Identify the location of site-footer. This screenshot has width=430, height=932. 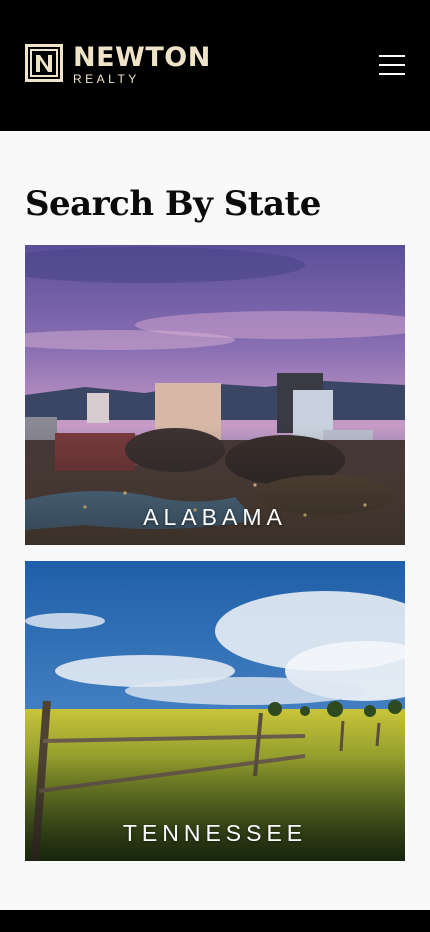
(215, 921).